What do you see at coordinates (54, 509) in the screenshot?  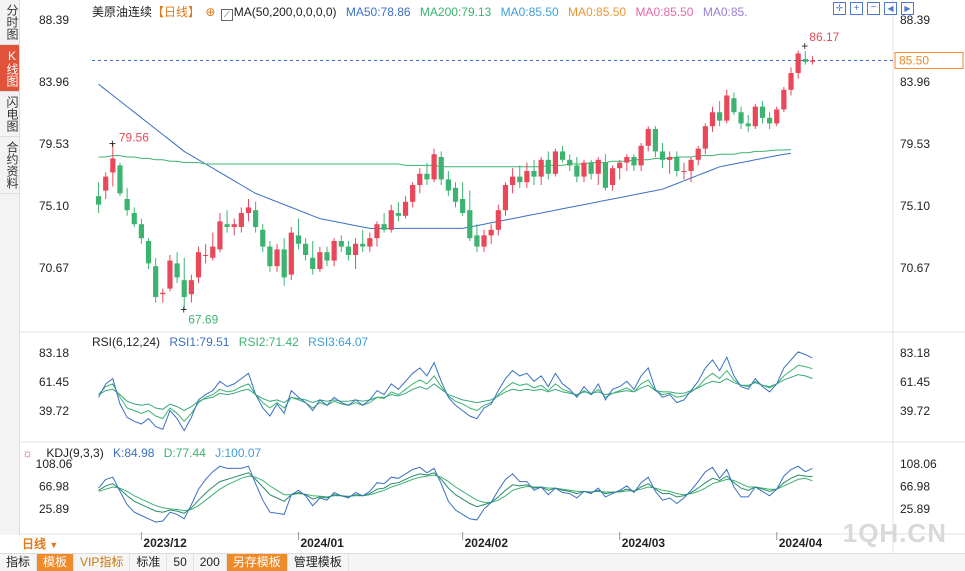 I see `kdj-tick-left: 25.89` at bounding box center [54, 509].